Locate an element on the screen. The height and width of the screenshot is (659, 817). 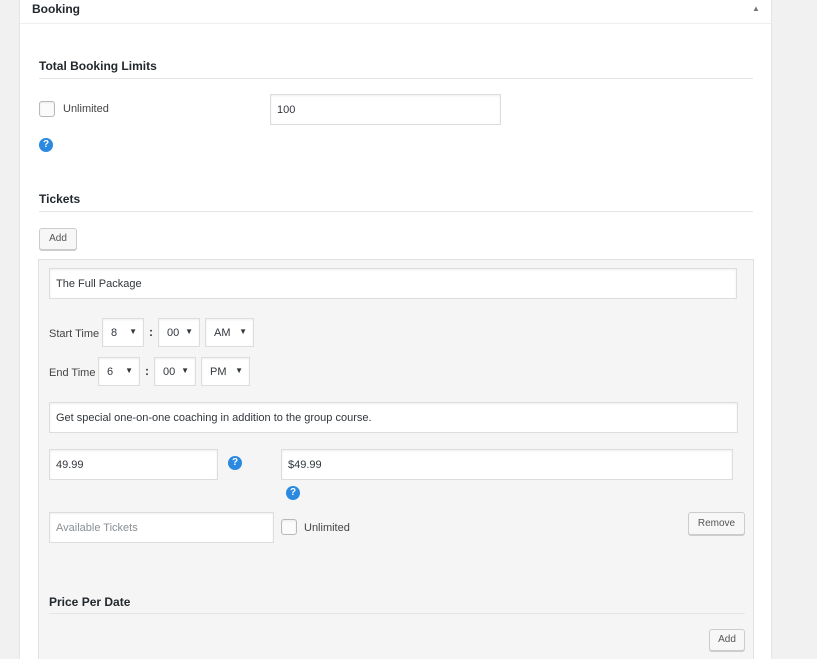
start-minute-value: 00 is located at coordinates (173, 333).